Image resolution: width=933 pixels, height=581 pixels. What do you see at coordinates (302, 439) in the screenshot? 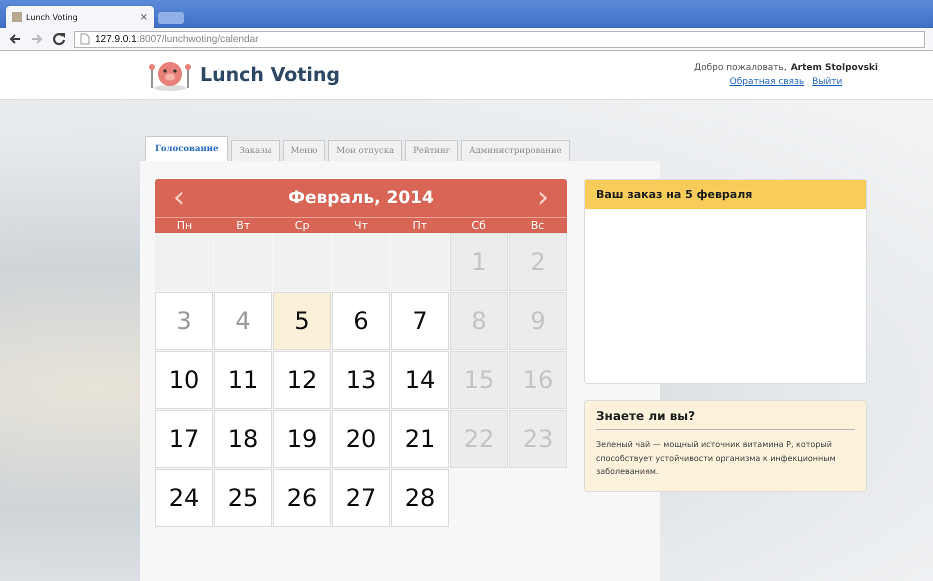
I see `calendar-day: 19` at bounding box center [302, 439].